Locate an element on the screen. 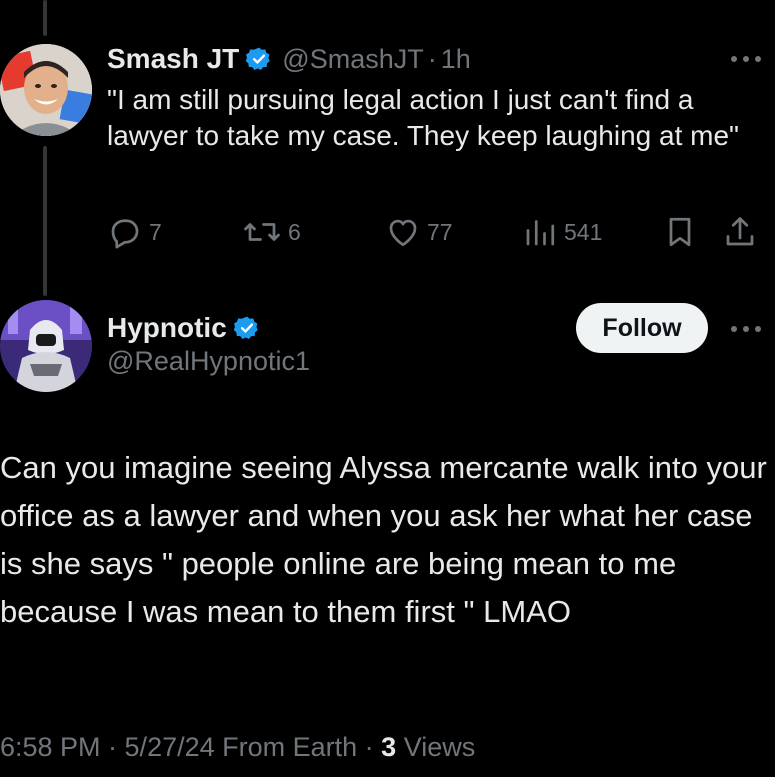 Image resolution: width=775 pixels, height=777 pixels. heart-icon is located at coordinates (403, 233).